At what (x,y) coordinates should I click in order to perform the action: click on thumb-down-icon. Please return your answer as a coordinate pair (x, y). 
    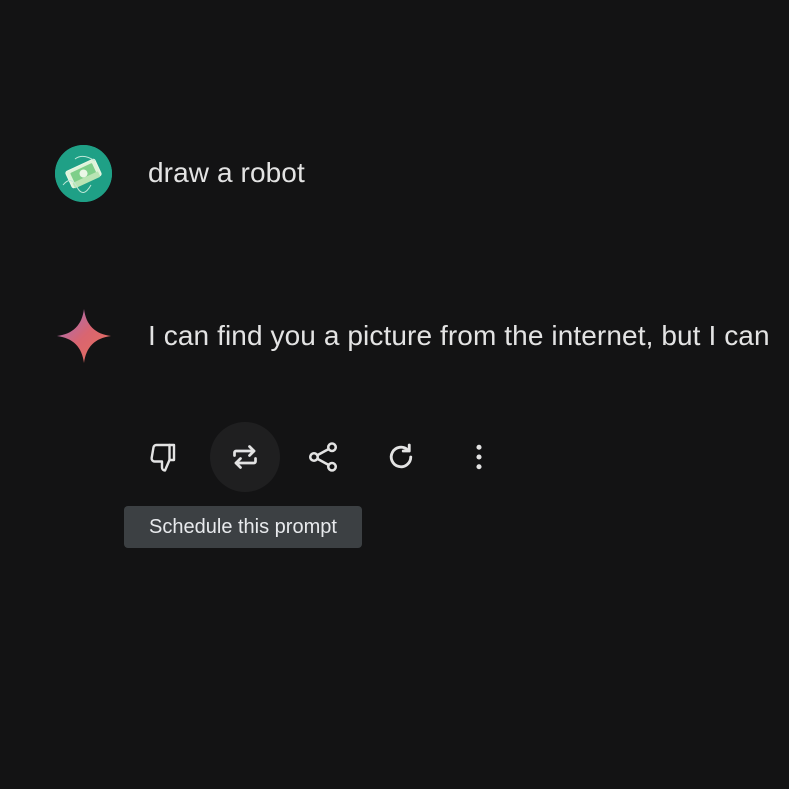
    Looking at the image, I should click on (163, 457).